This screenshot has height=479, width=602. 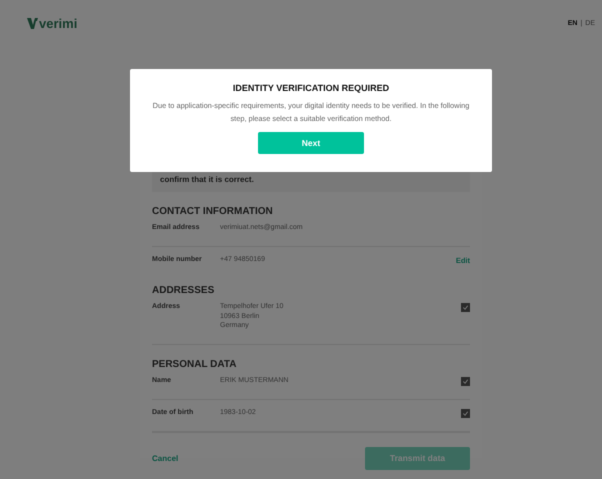 I want to click on section-heading: PERSONAL DATA, so click(x=195, y=364).